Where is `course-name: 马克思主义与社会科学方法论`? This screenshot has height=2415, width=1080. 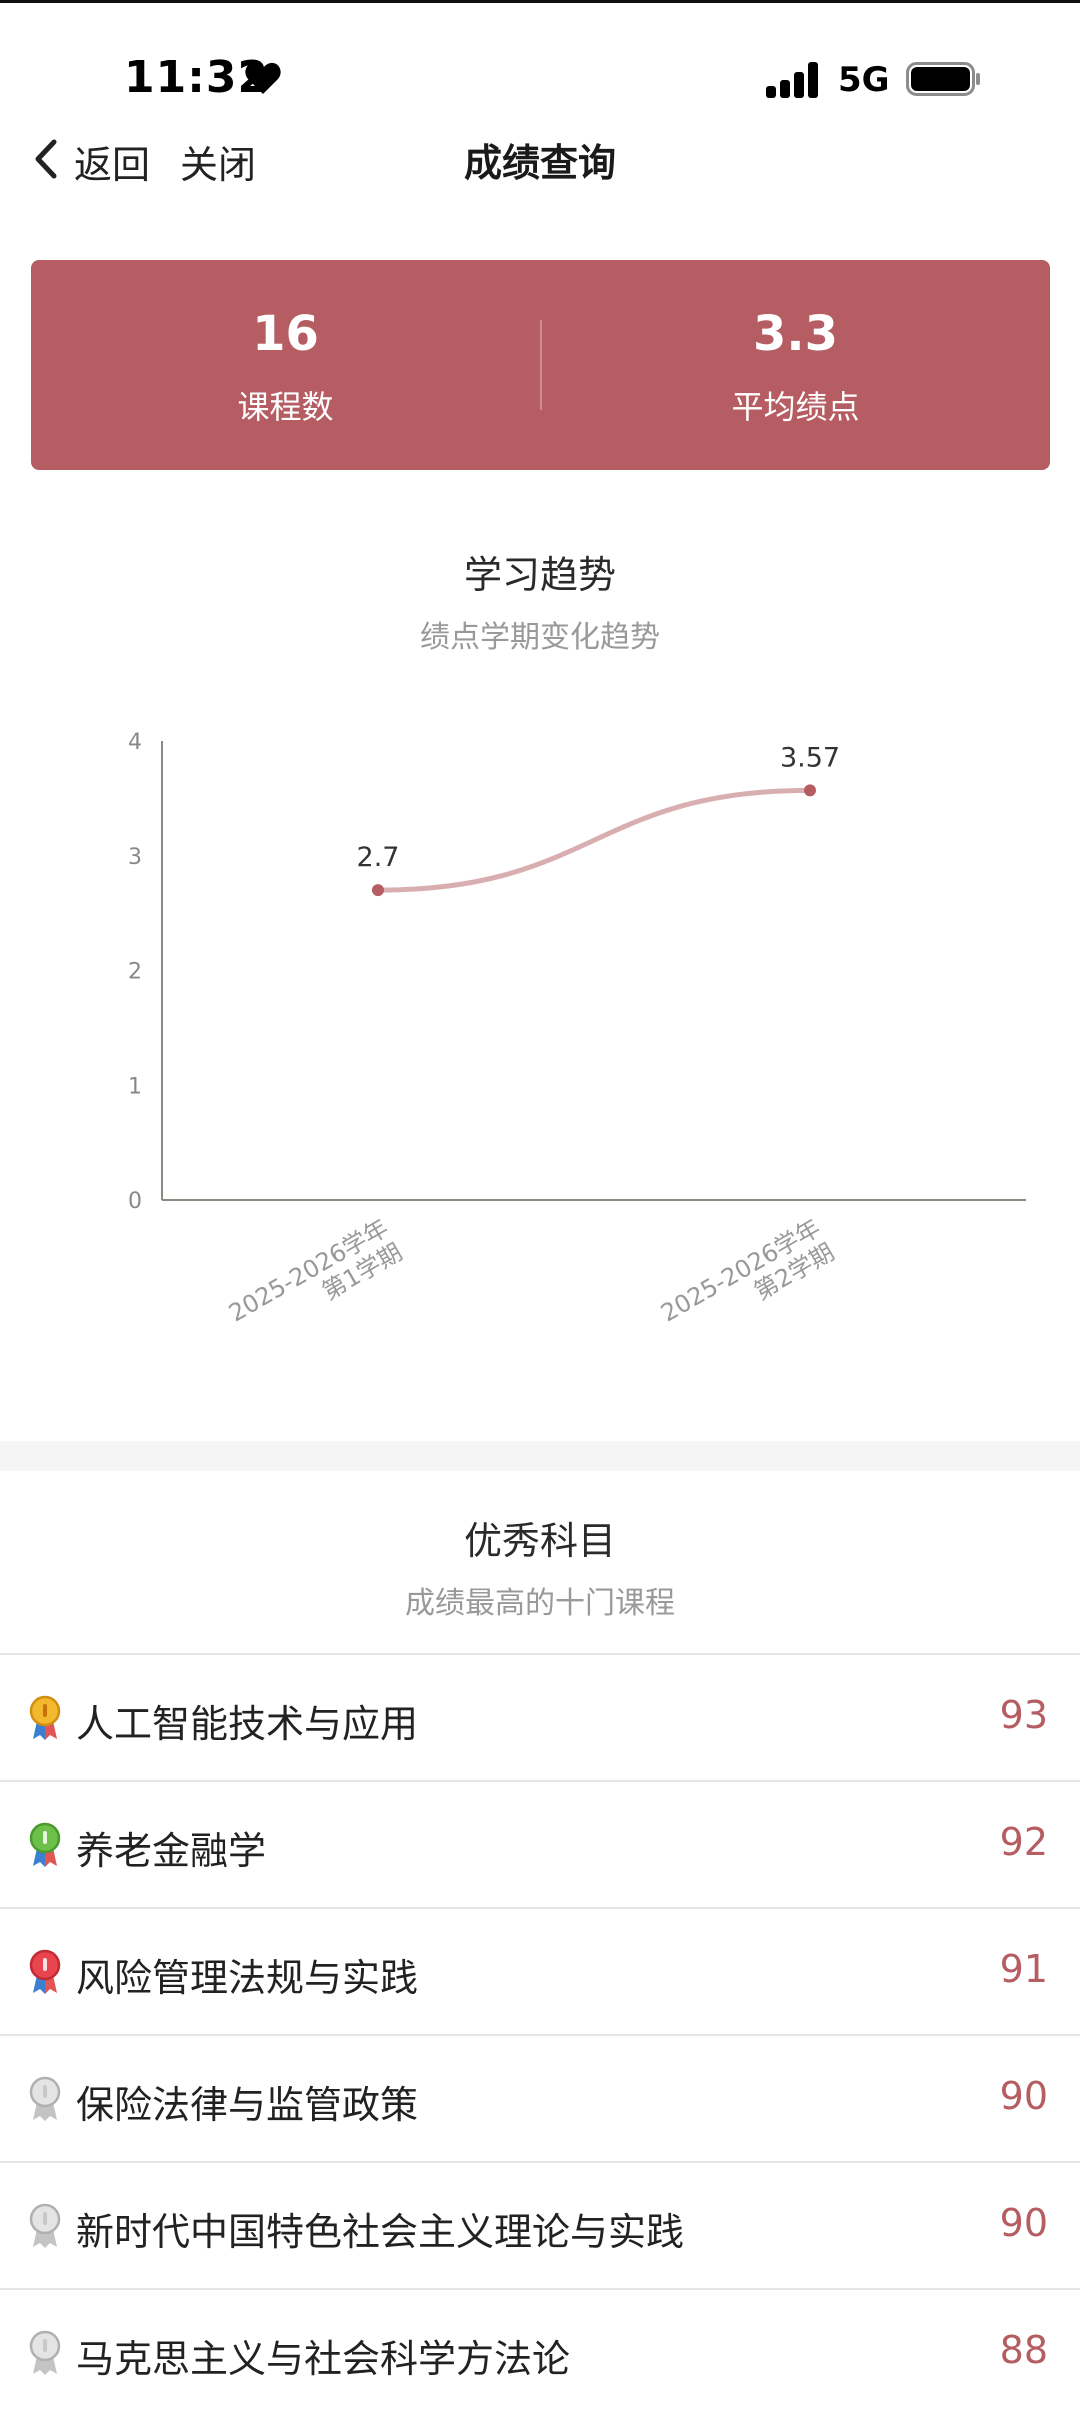 course-name: 马克思主义与社会科学方法论 is located at coordinates (323, 2359).